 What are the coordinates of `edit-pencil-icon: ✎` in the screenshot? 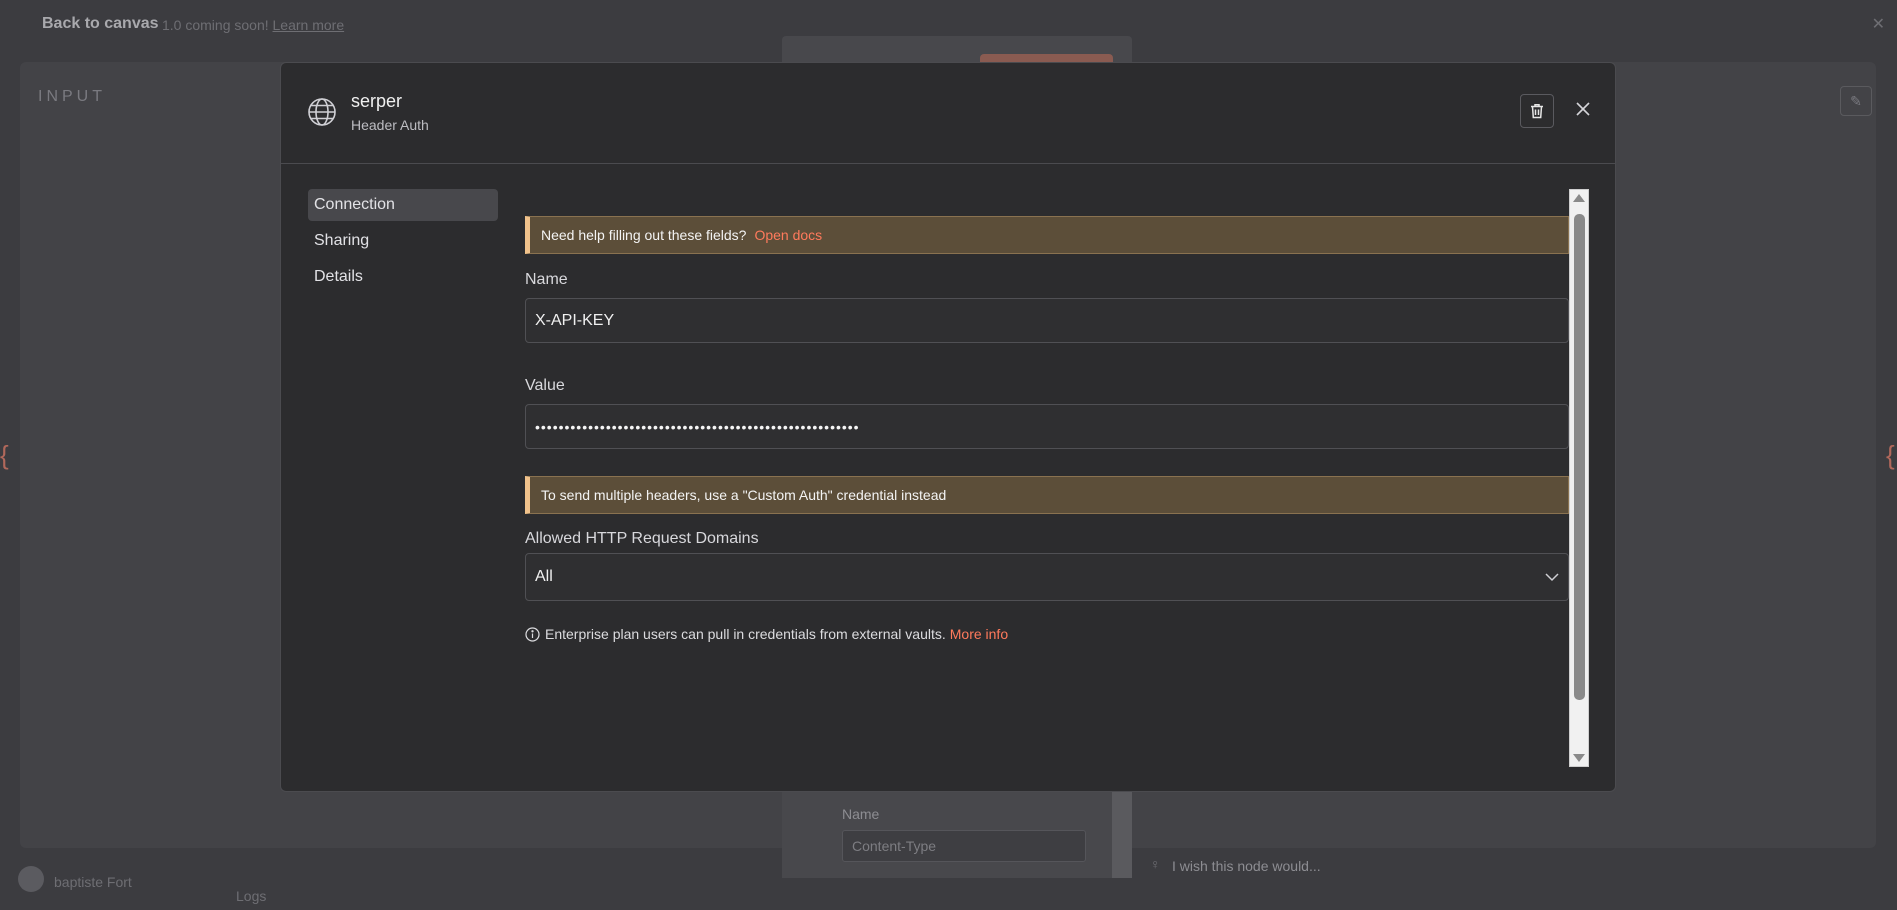 It's located at (1856, 101).